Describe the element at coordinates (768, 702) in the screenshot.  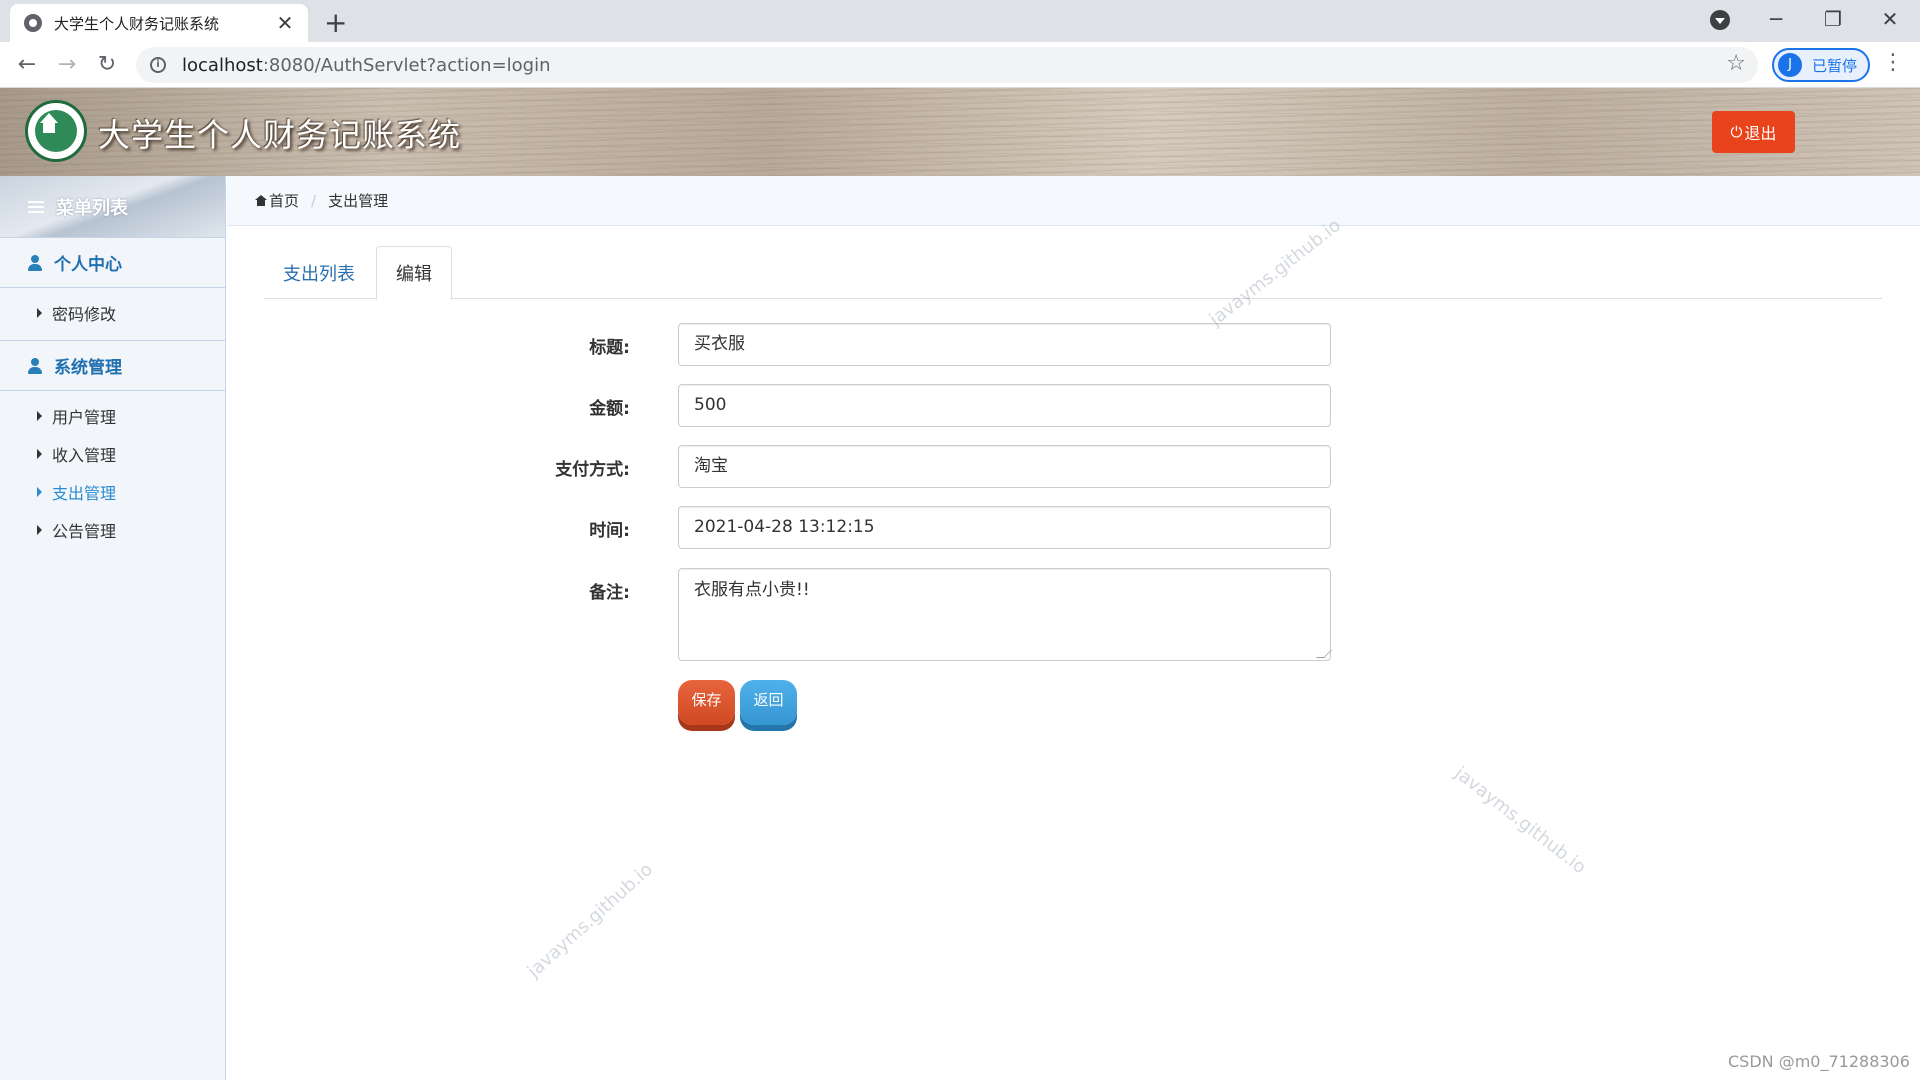
I see `back-button: 返回` at that location.